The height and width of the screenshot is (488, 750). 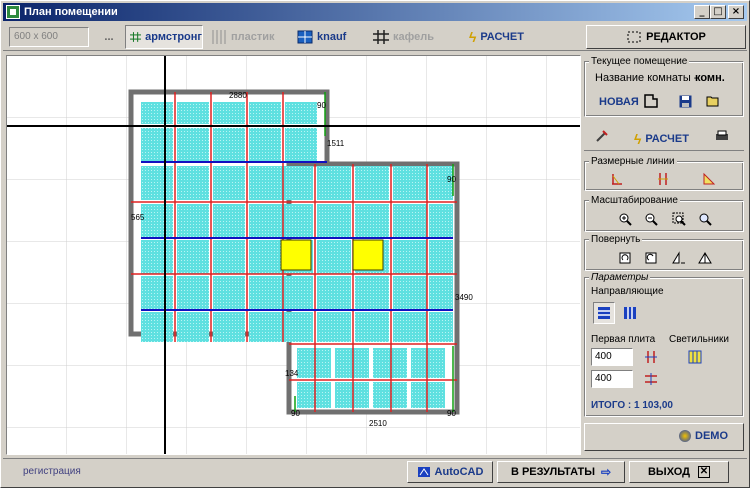 I want to click on tools-icon, so click(x=602, y=136).